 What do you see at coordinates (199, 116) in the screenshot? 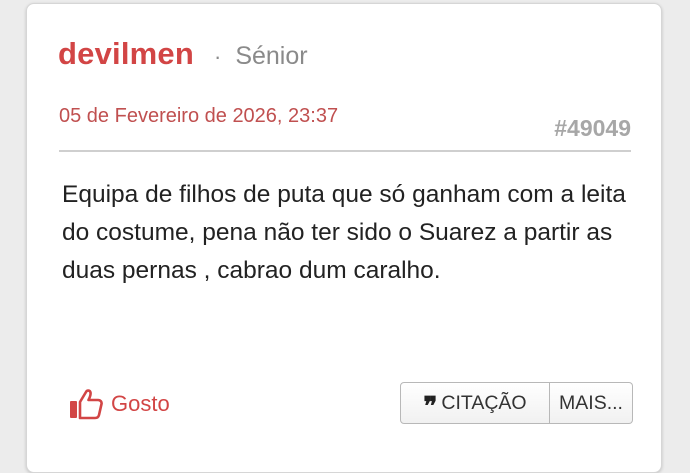
I see `post-date: 05 de Fevereiro de 2026, 23:37` at bounding box center [199, 116].